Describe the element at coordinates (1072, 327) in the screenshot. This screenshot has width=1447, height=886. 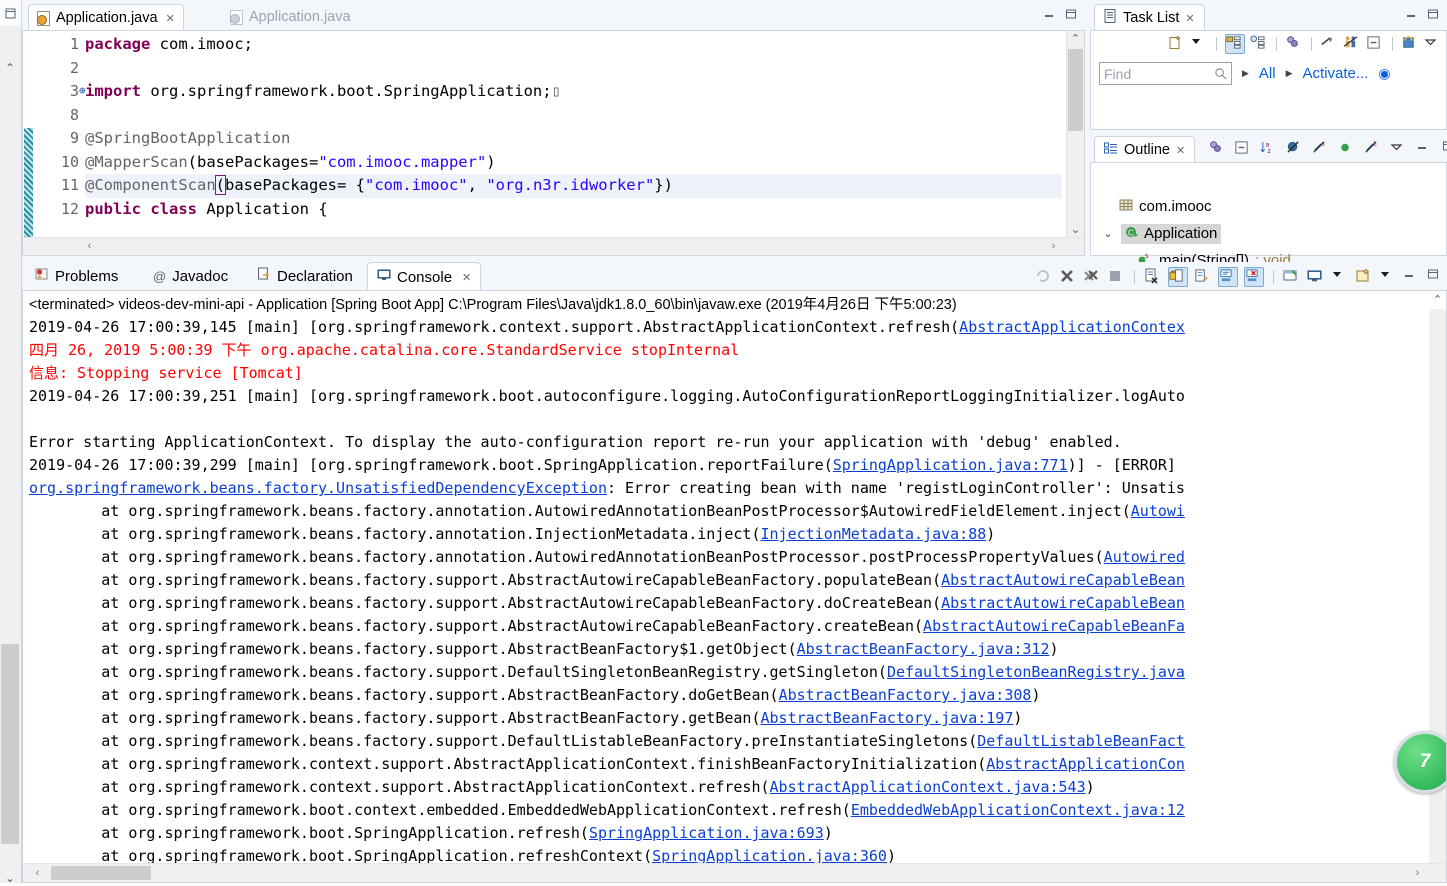
I see `stack-trace-link: AbstractApplicationContex` at that location.